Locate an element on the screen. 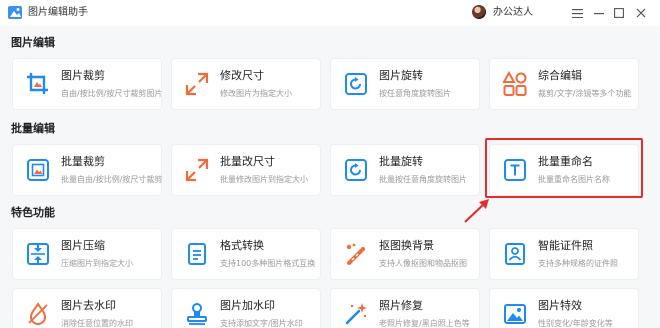 Image resolution: width=660 pixels, height=328 pixels. compress-icon is located at coordinates (38, 254).